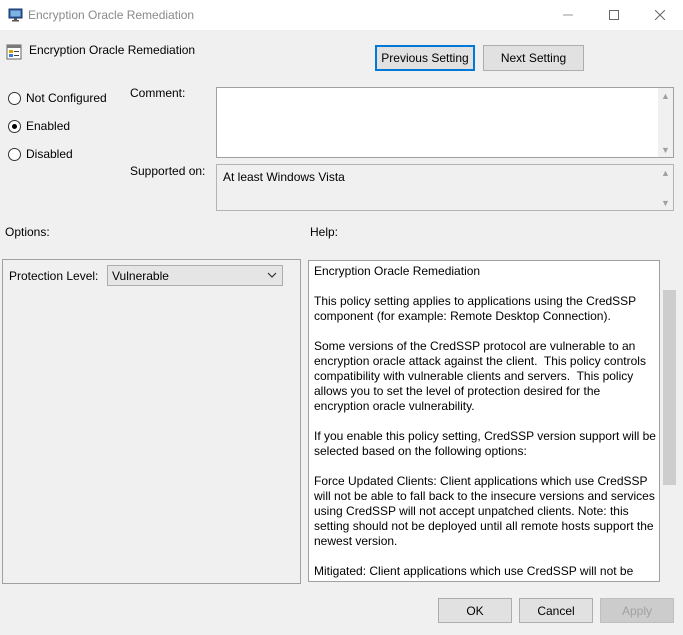  I want to click on comment-textarea: ▲ ▼, so click(445, 122).